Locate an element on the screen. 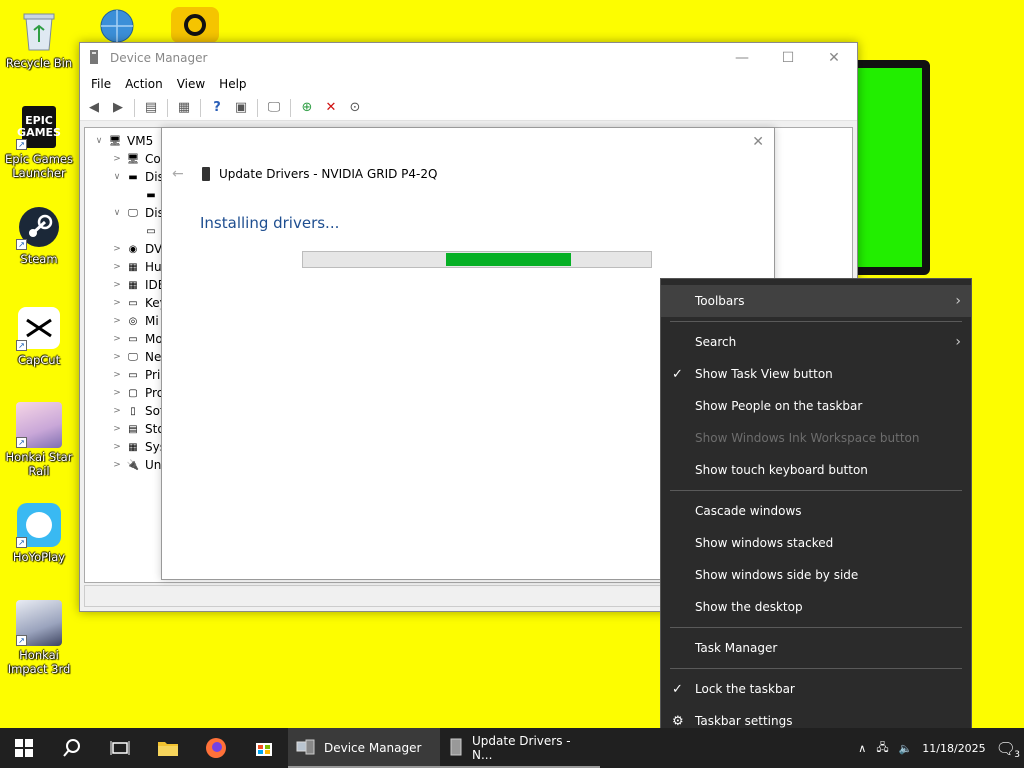 The height and width of the screenshot is (768, 1024). menu-item-cascade-windows: Cascade windows is located at coordinates (816, 511).